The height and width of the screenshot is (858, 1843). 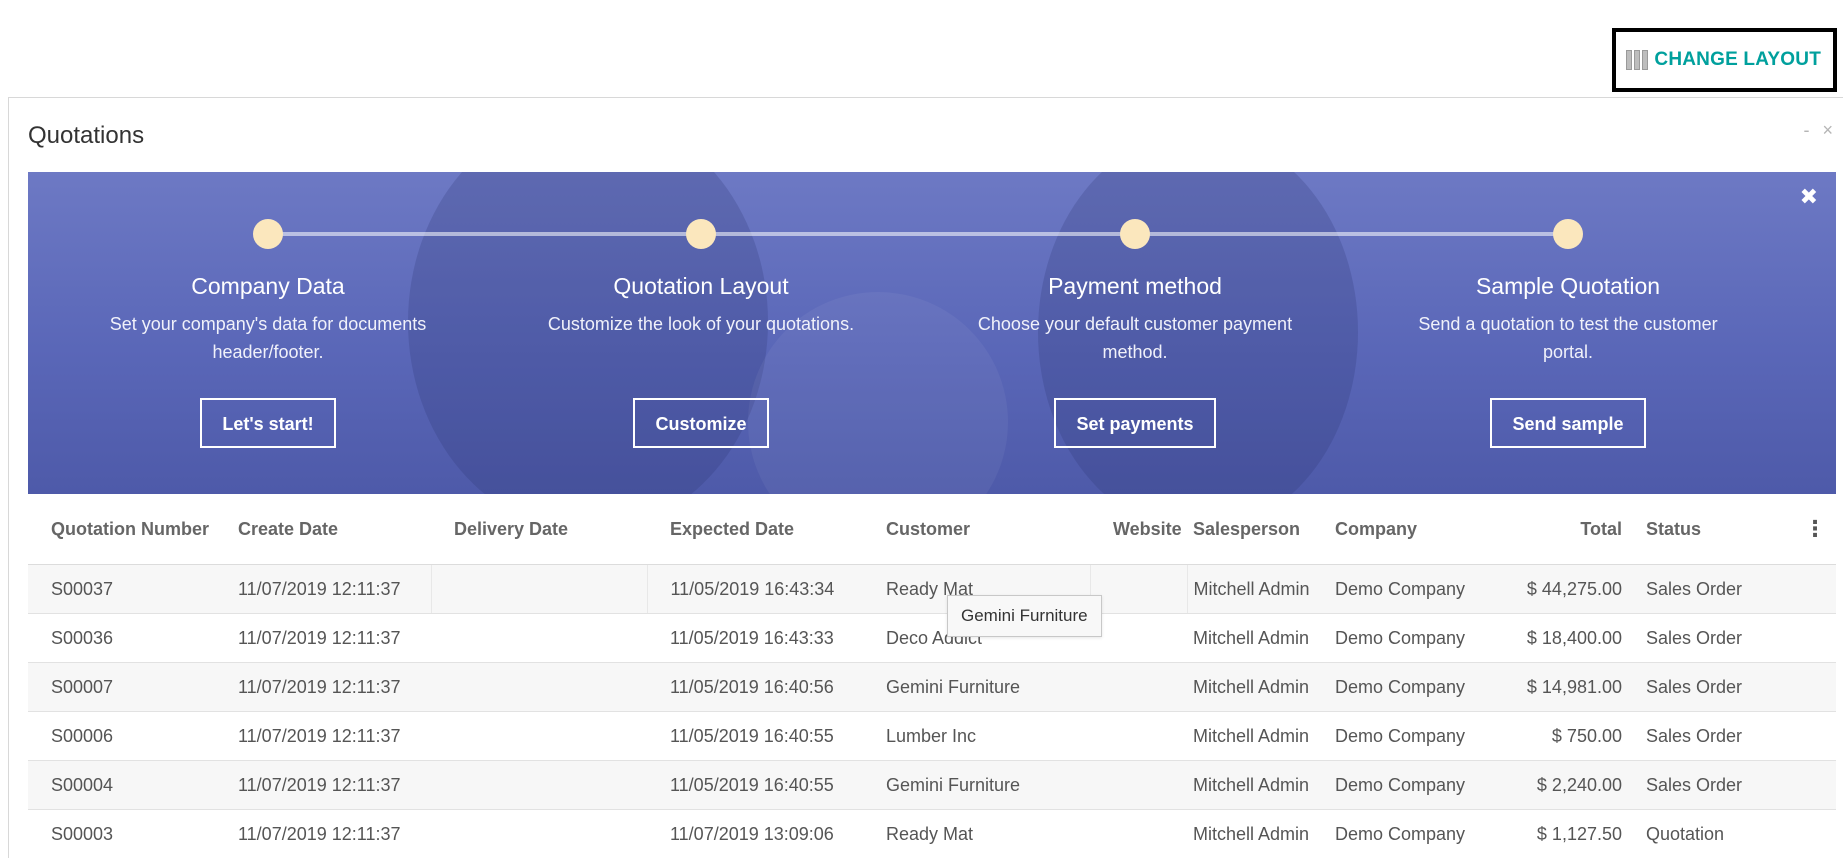 What do you see at coordinates (1135, 234) in the screenshot?
I see `step-dot-payment-method` at bounding box center [1135, 234].